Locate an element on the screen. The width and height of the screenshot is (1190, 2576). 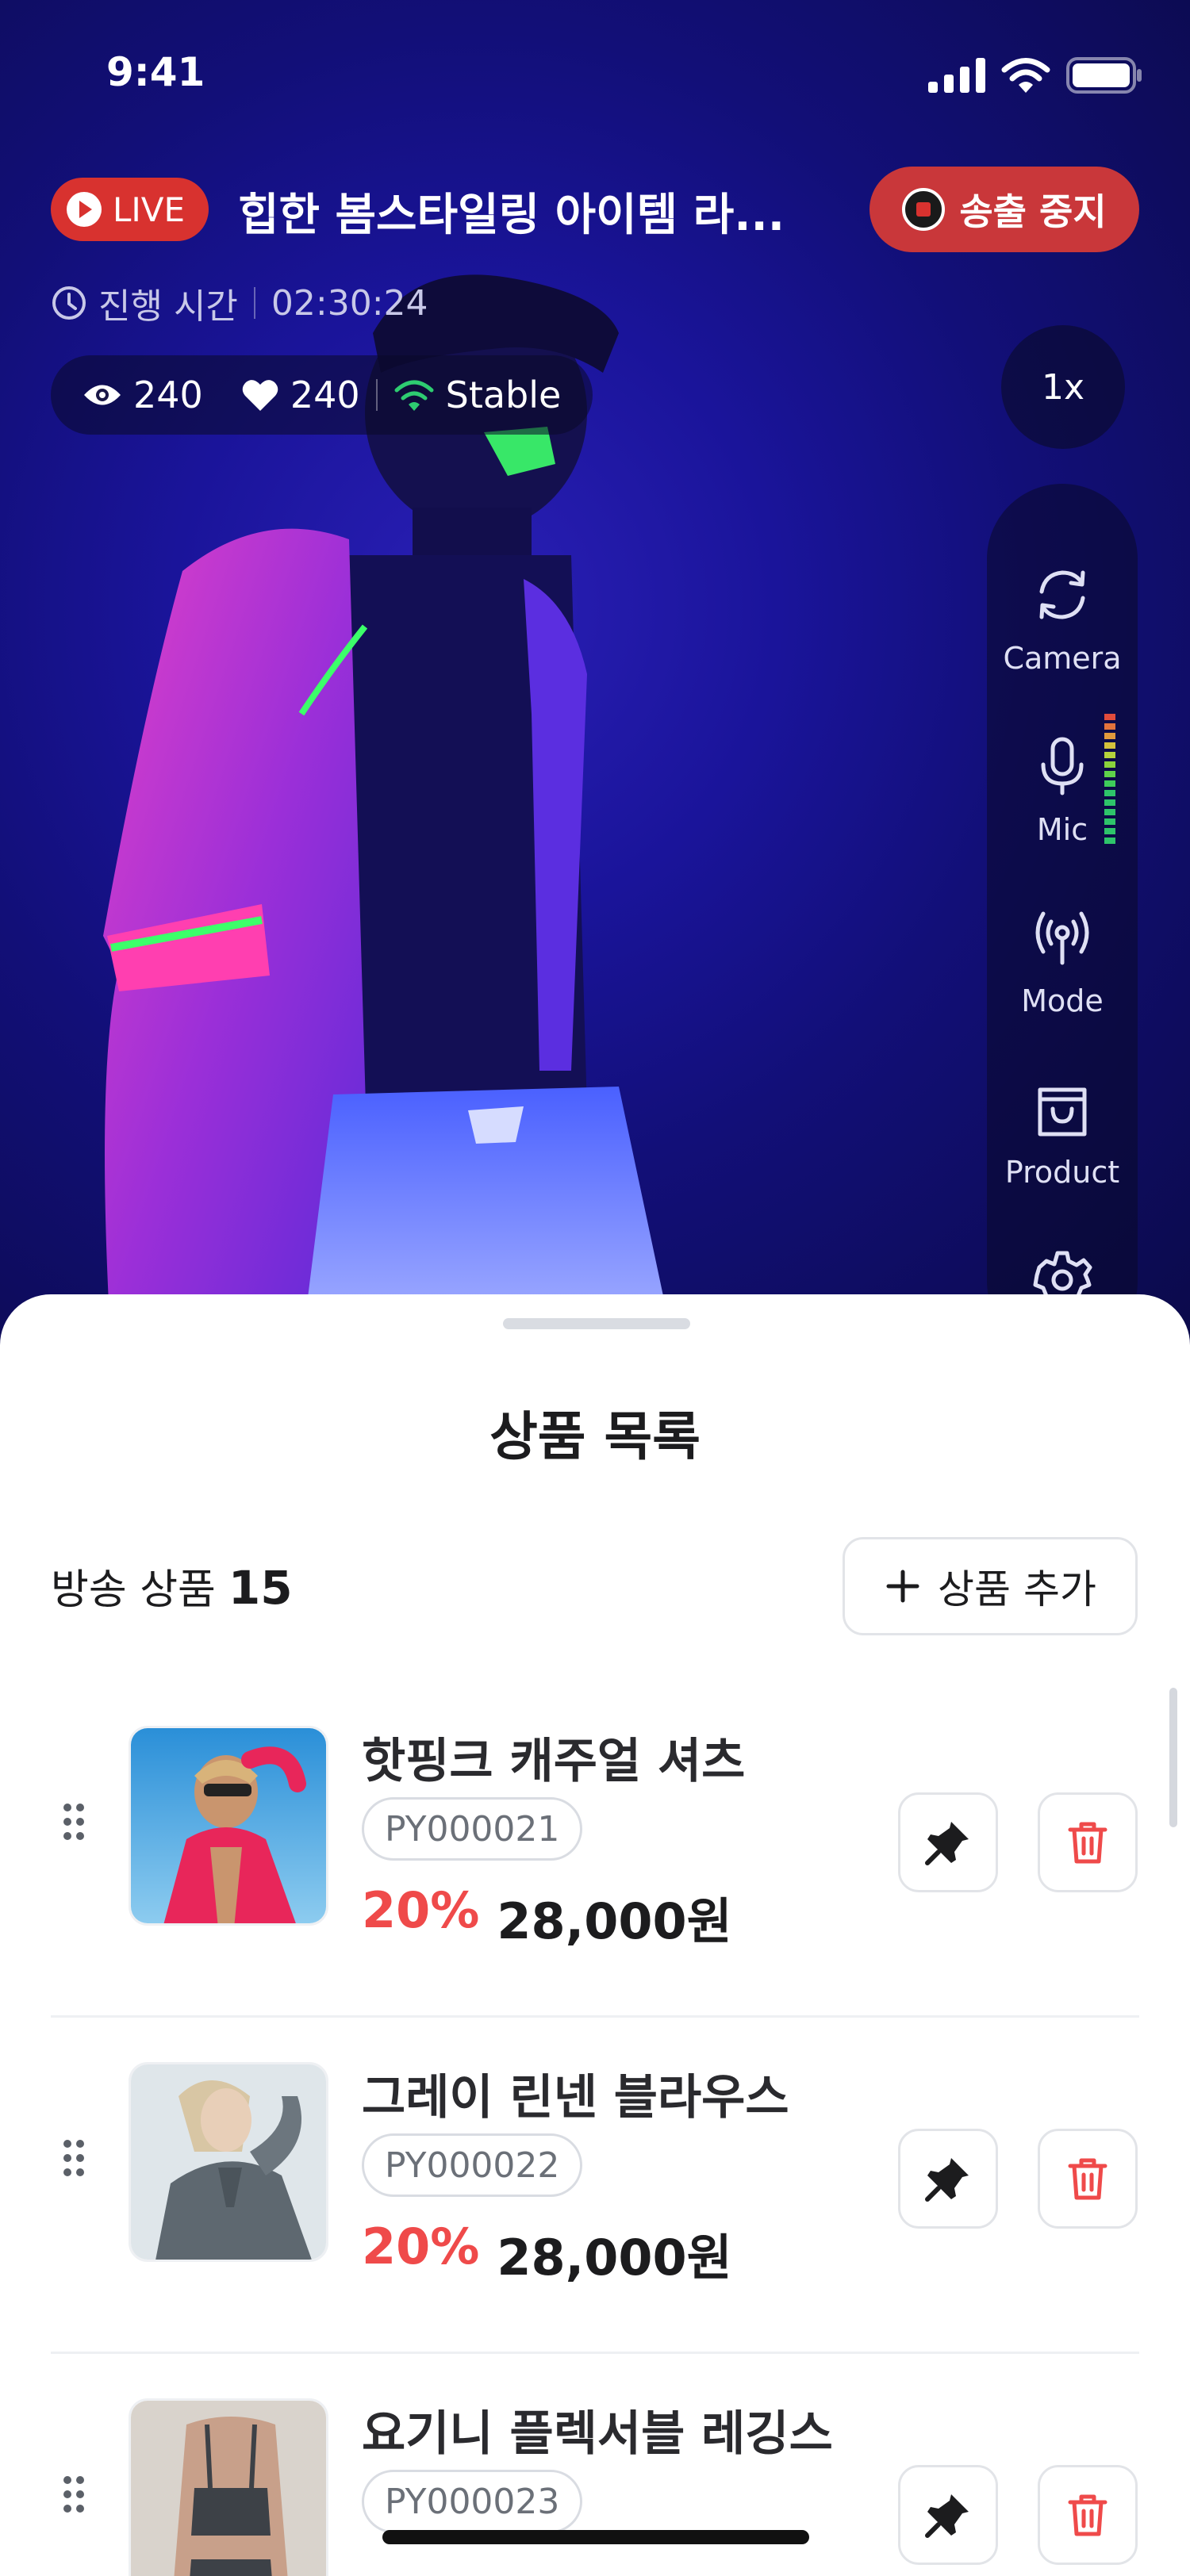
live-badge: LIVE is located at coordinates (130, 210).